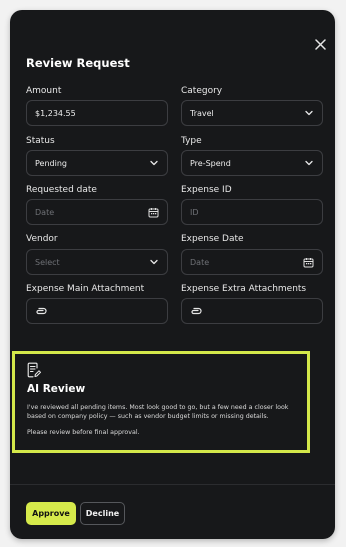 The width and height of the screenshot is (346, 547). I want to click on requested-date-field: Date, so click(97, 212).